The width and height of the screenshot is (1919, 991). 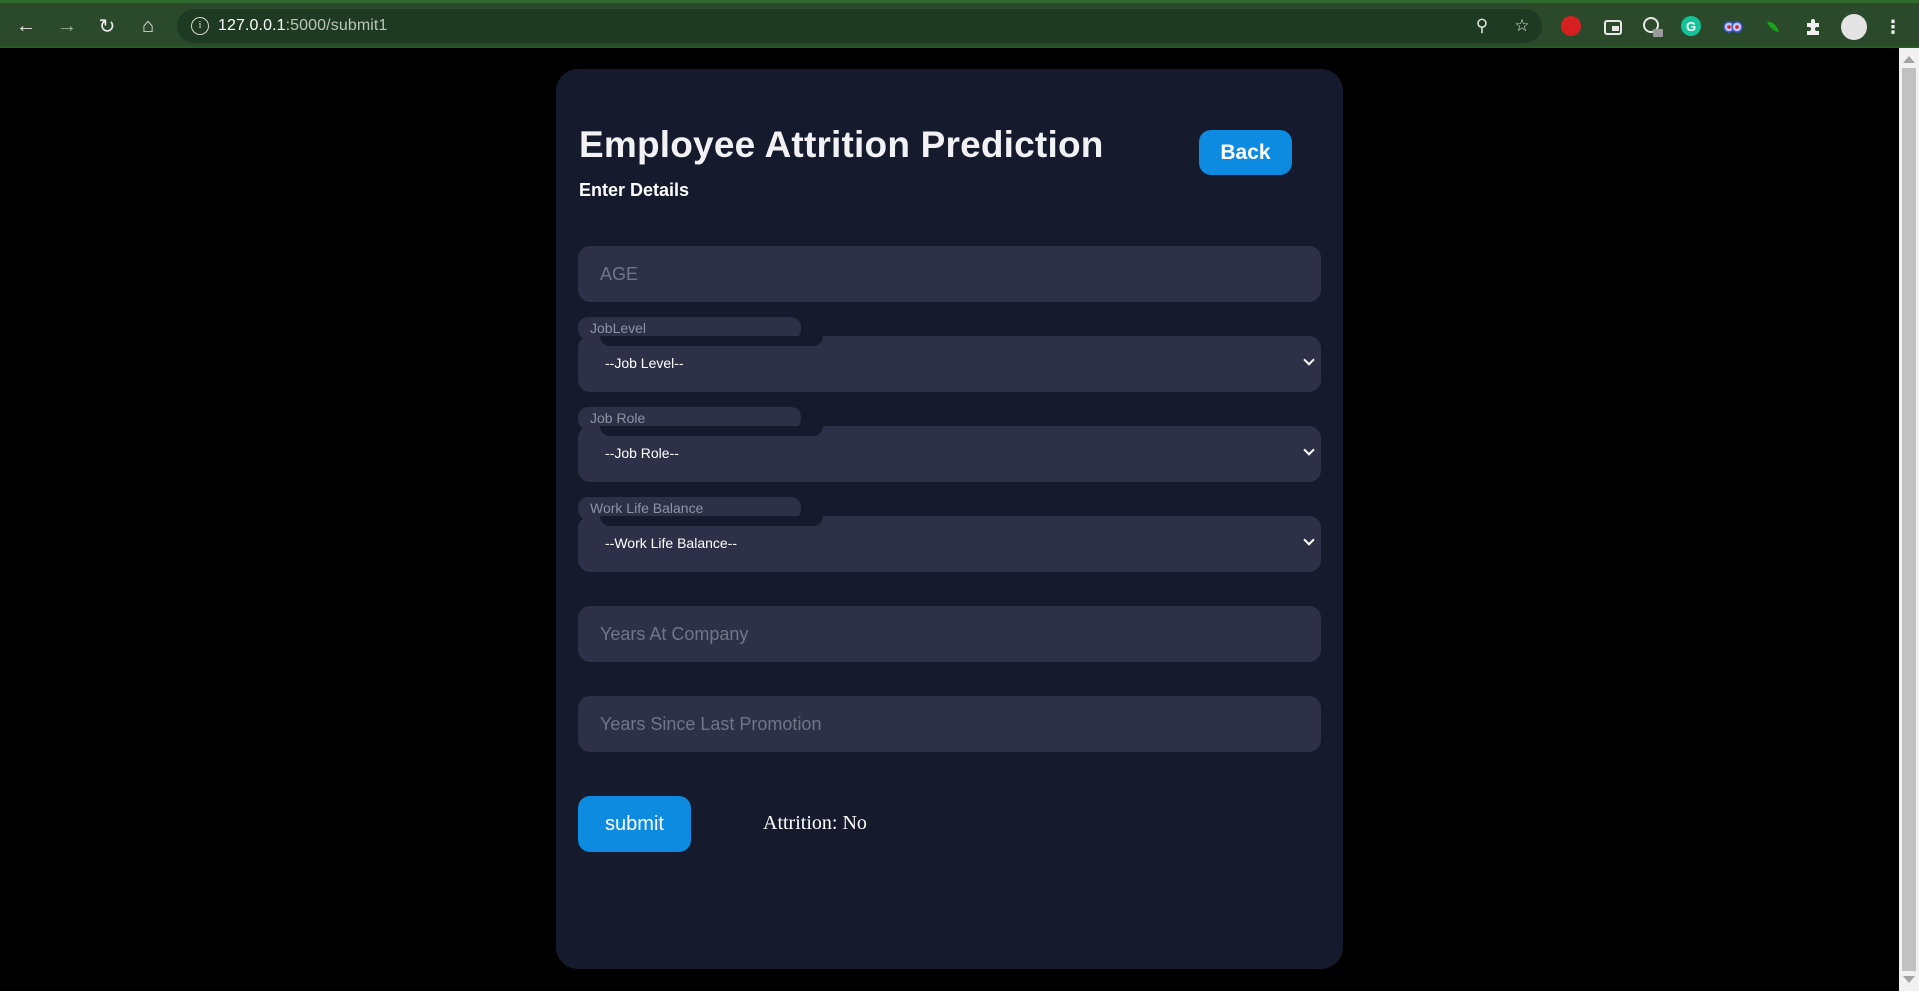 What do you see at coordinates (1653, 27) in the screenshot?
I see `extension-icon` at bounding box center [1653, 27].